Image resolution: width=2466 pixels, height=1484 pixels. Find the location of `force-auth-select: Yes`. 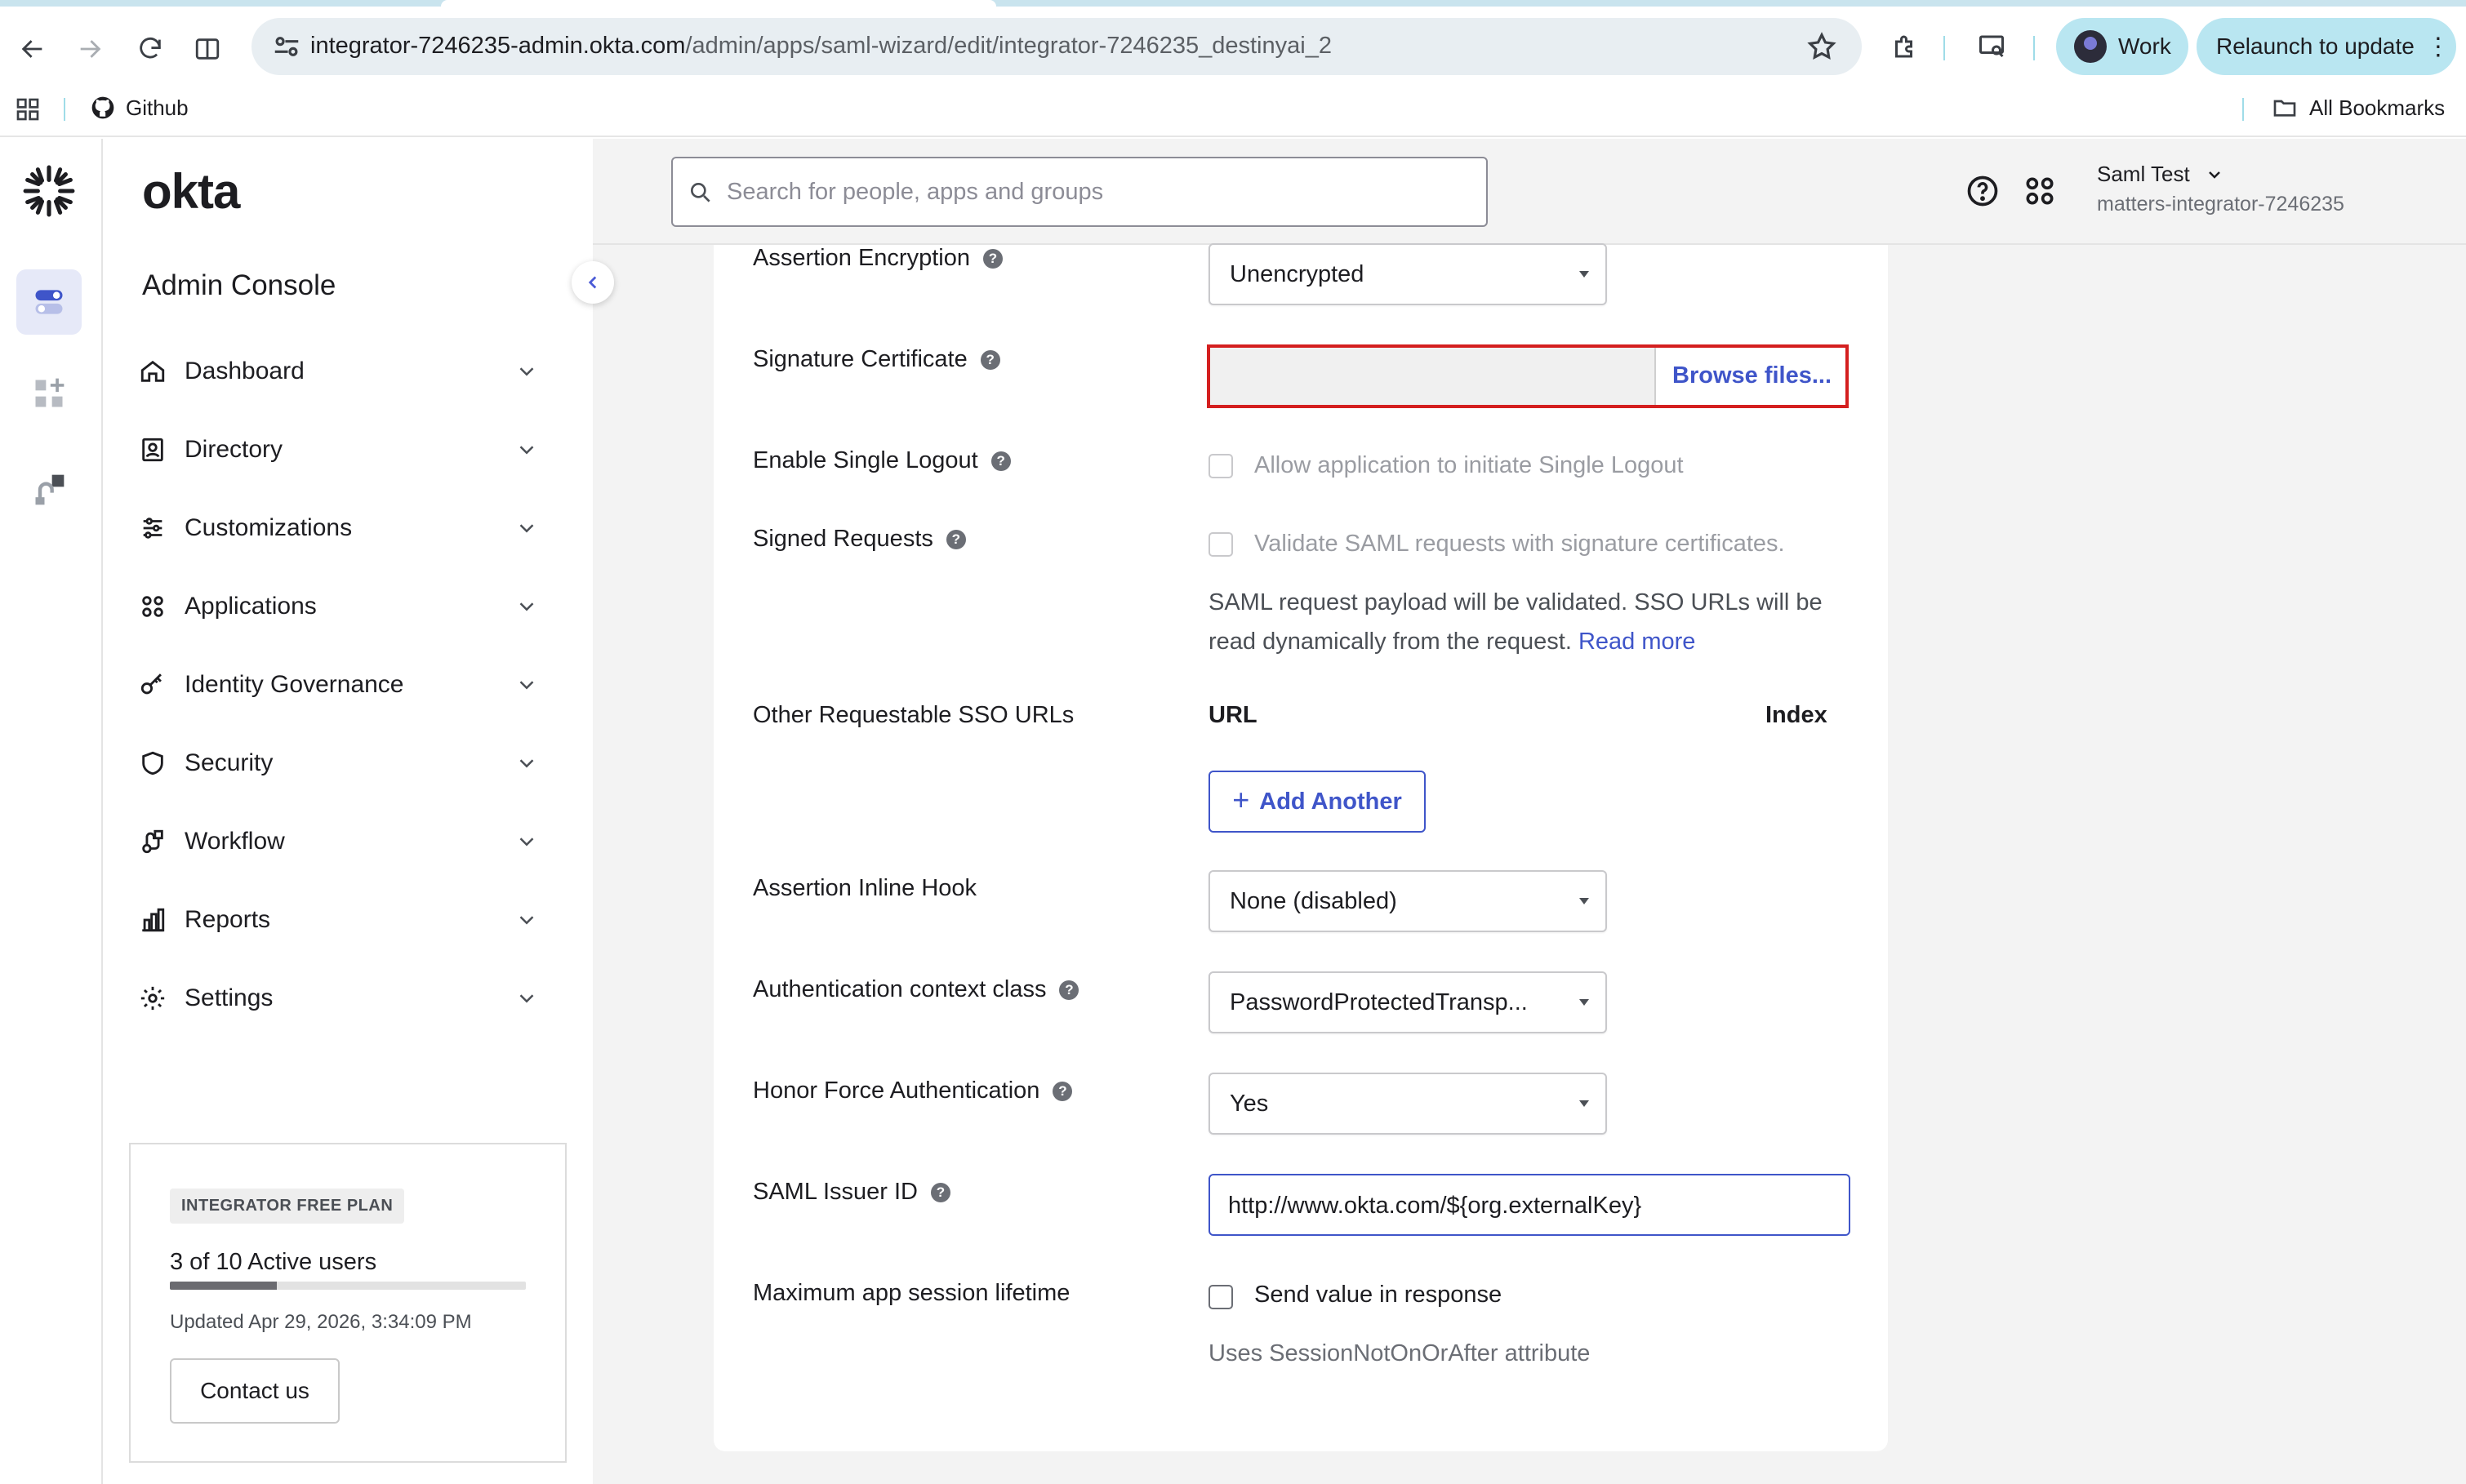

force-auth-select: Yes is located at coordinates (1408, 1104).